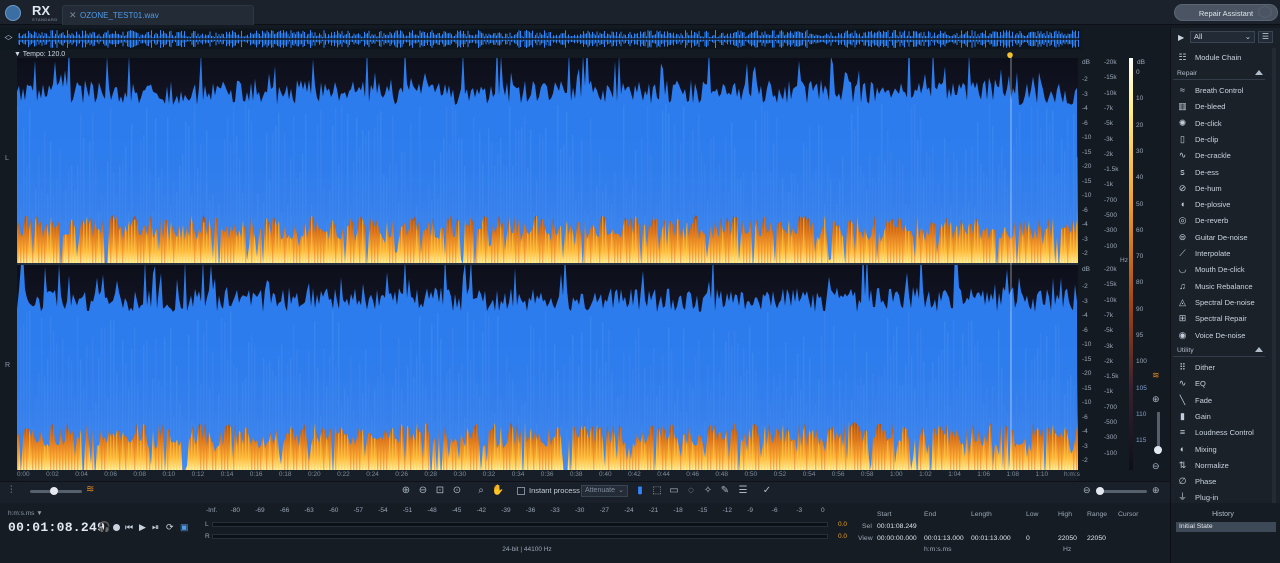 The height and width of the screenshot is (563, 1280). Describe the element at coordinates (1223, 400) in the screenshot. I see `module-fade: ╲ Fade` at that location.